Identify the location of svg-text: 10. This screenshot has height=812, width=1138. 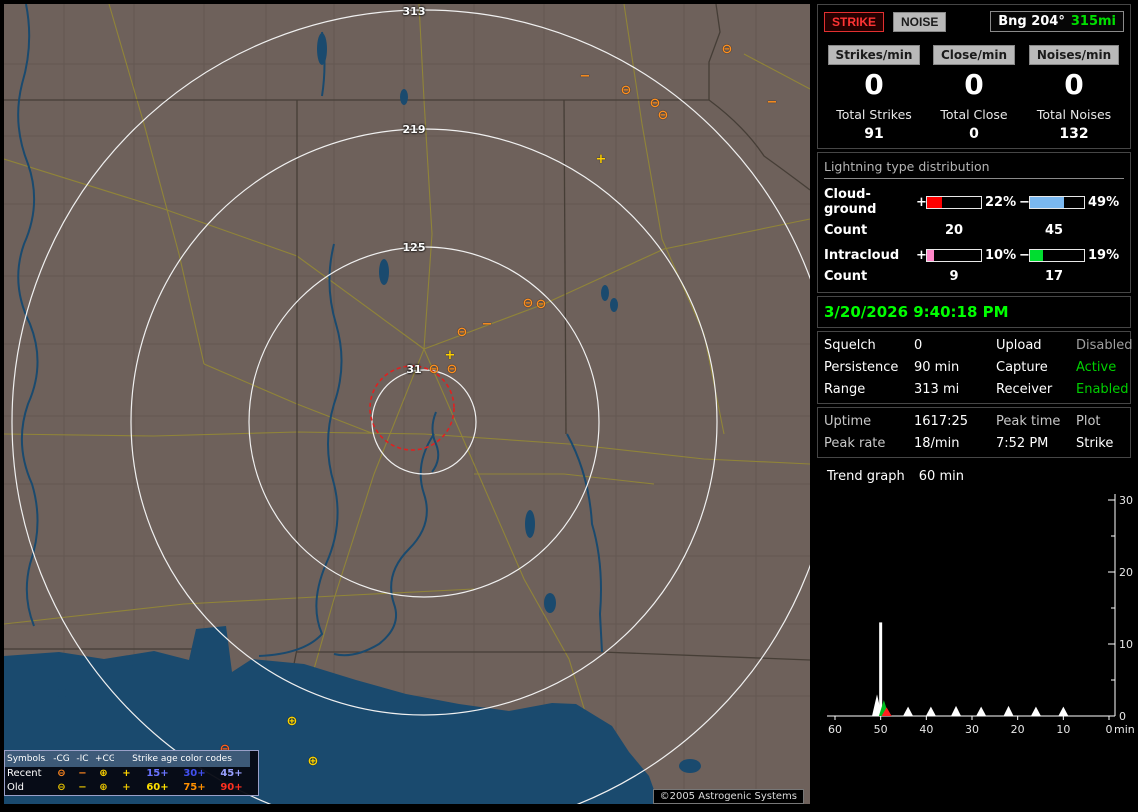
(1063, 729).